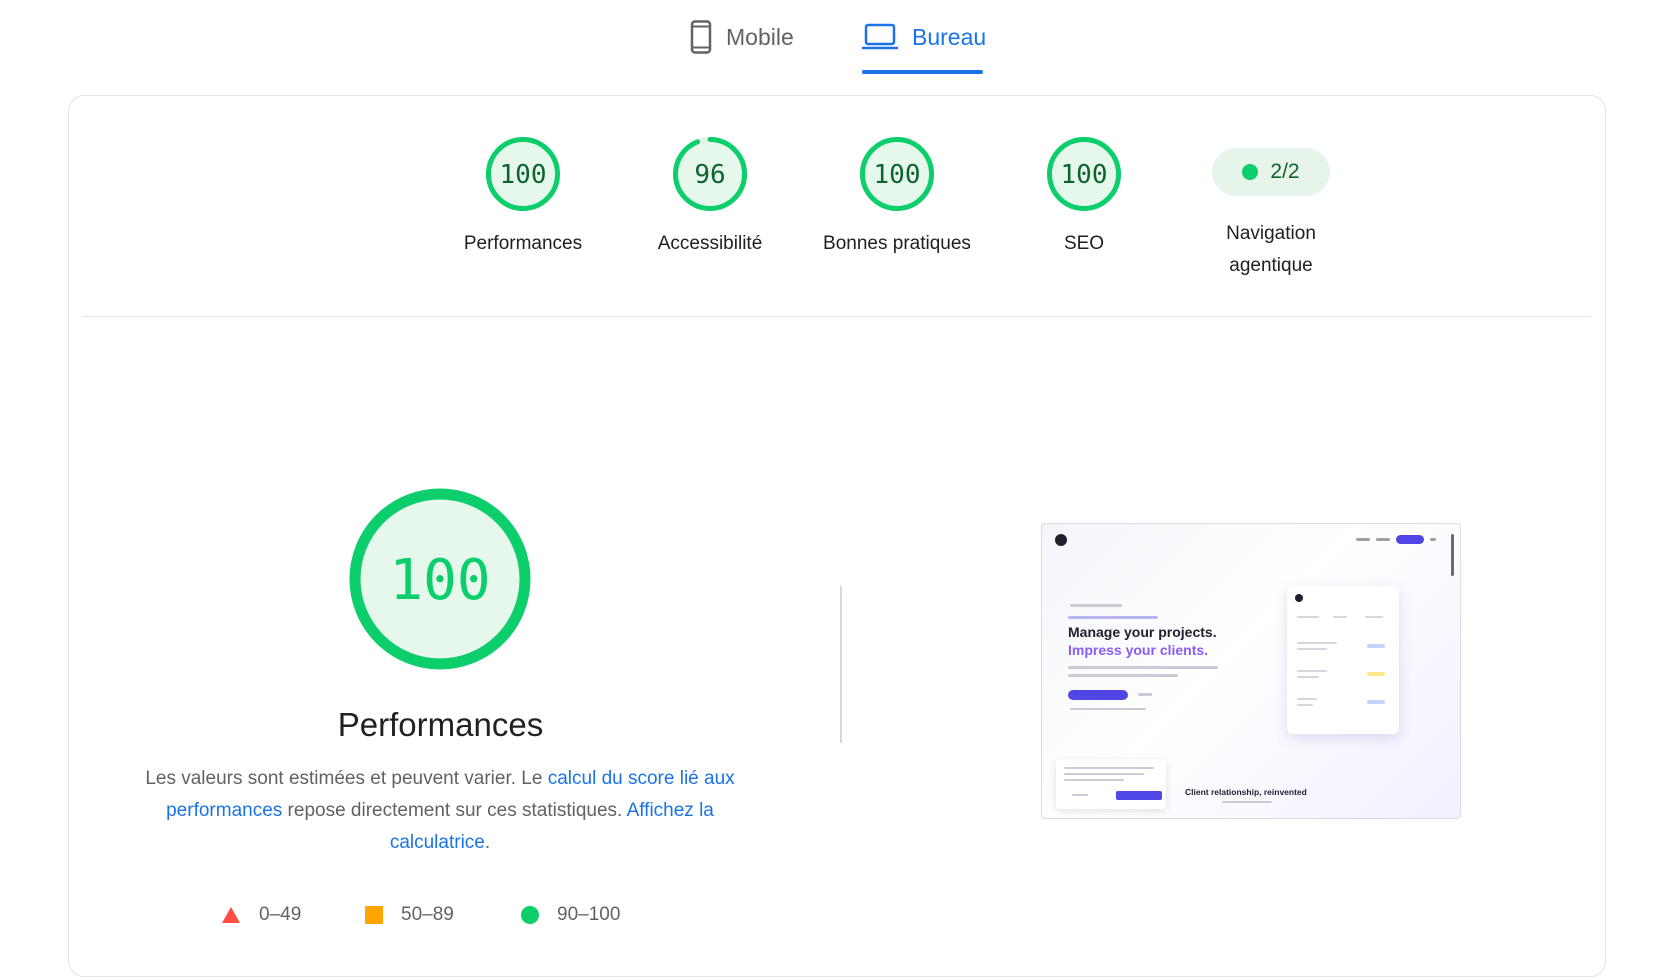 The height and width of the screenshot is (977, 1659). I want to click on tab-desktop: Bureau, so click(924, 37).